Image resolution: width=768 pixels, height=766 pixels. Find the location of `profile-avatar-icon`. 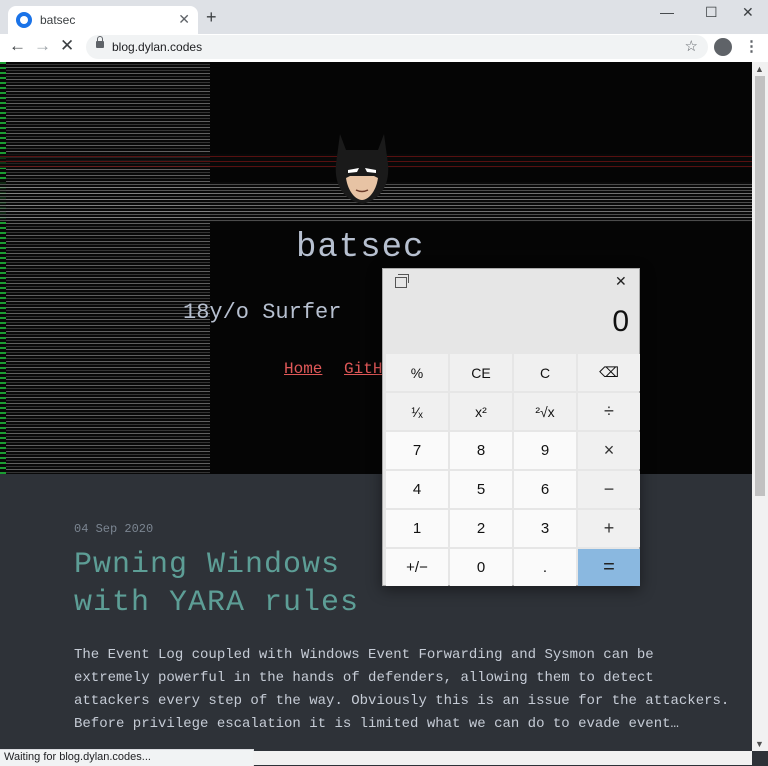

profile-avatar-icon is located at coordinates (723, 47).